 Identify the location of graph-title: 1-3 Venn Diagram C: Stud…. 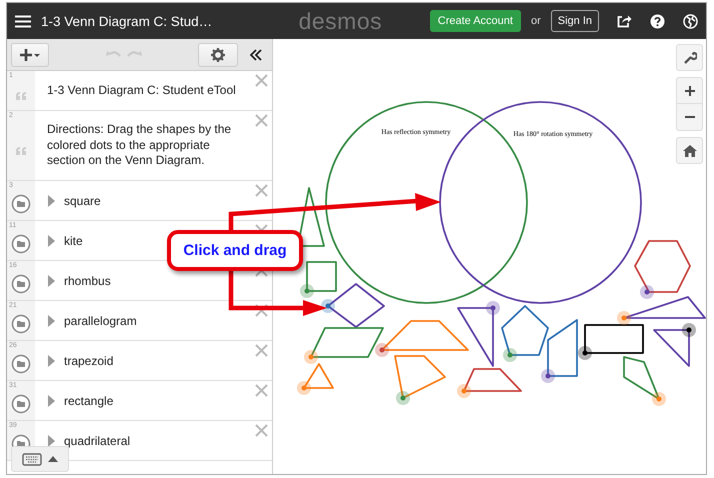
(127, 21).